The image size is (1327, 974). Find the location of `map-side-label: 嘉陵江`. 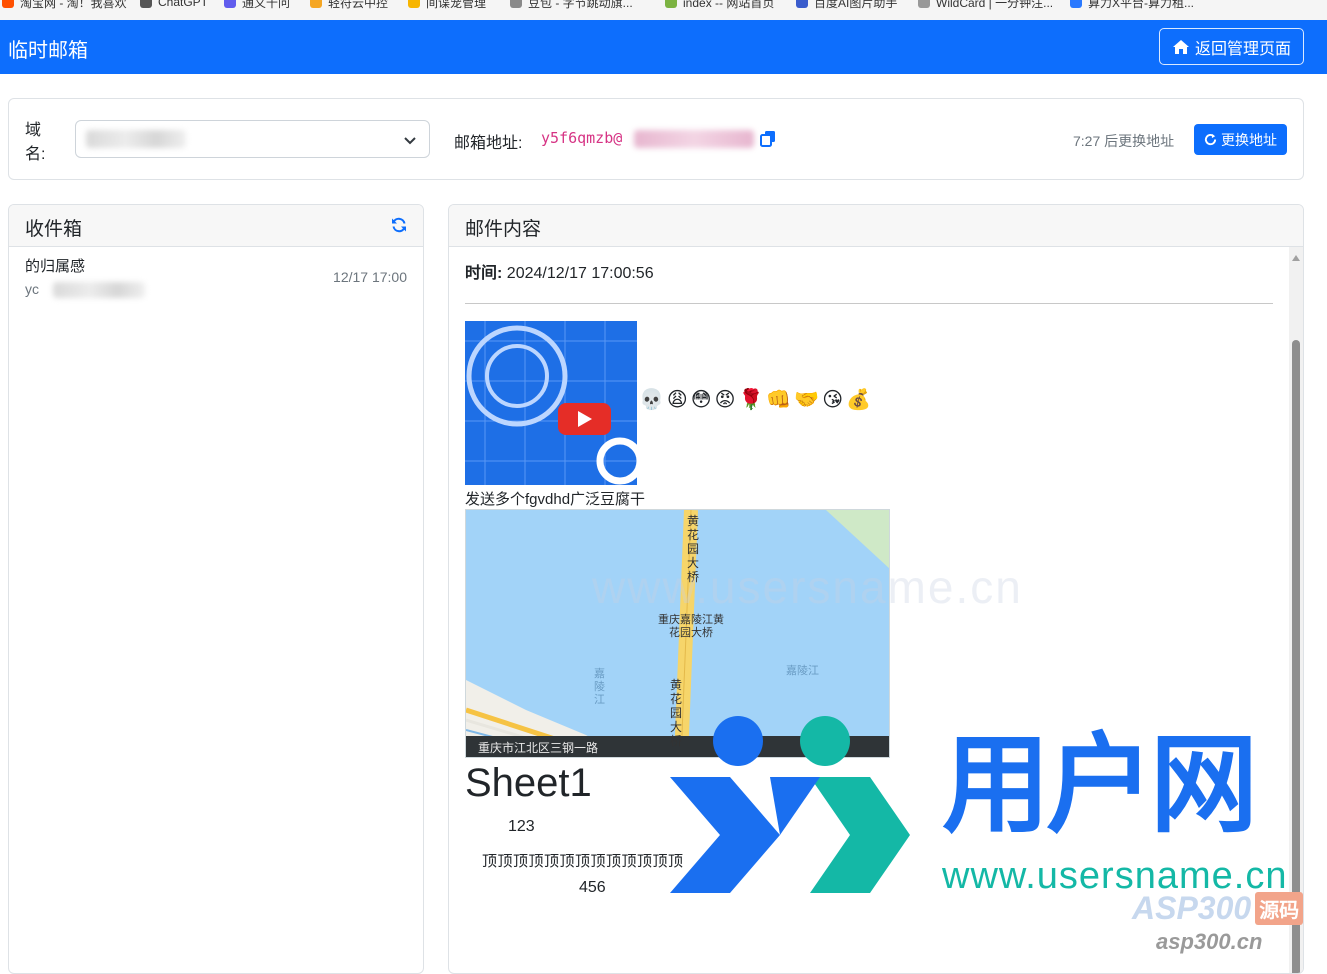

map-side-label: 嘉陵江 is located at coordinates (599, 687).